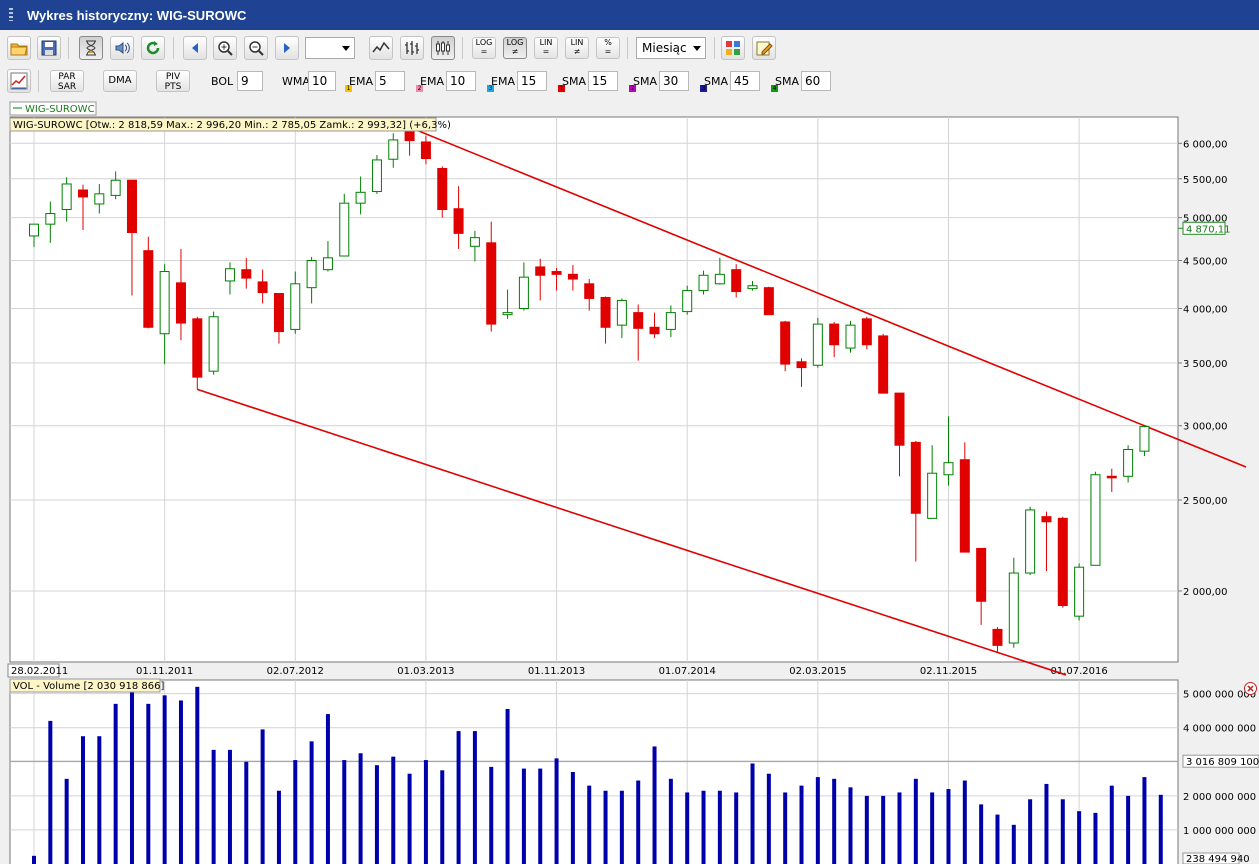  I want to click on line-chart-button, so click(381, 48).